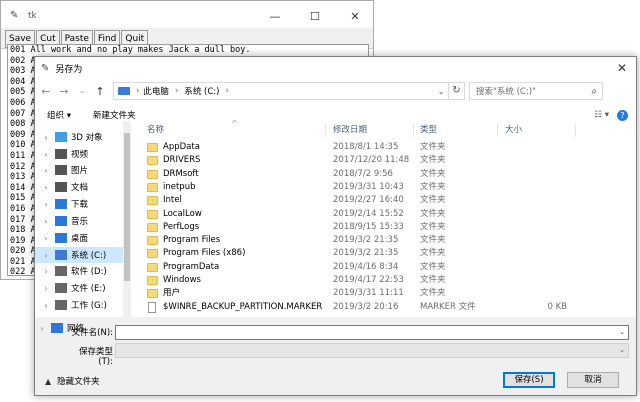  Describe the element at coordinates (428, 130) in the screenshot. I see `column-header-type: 类型` at that location.